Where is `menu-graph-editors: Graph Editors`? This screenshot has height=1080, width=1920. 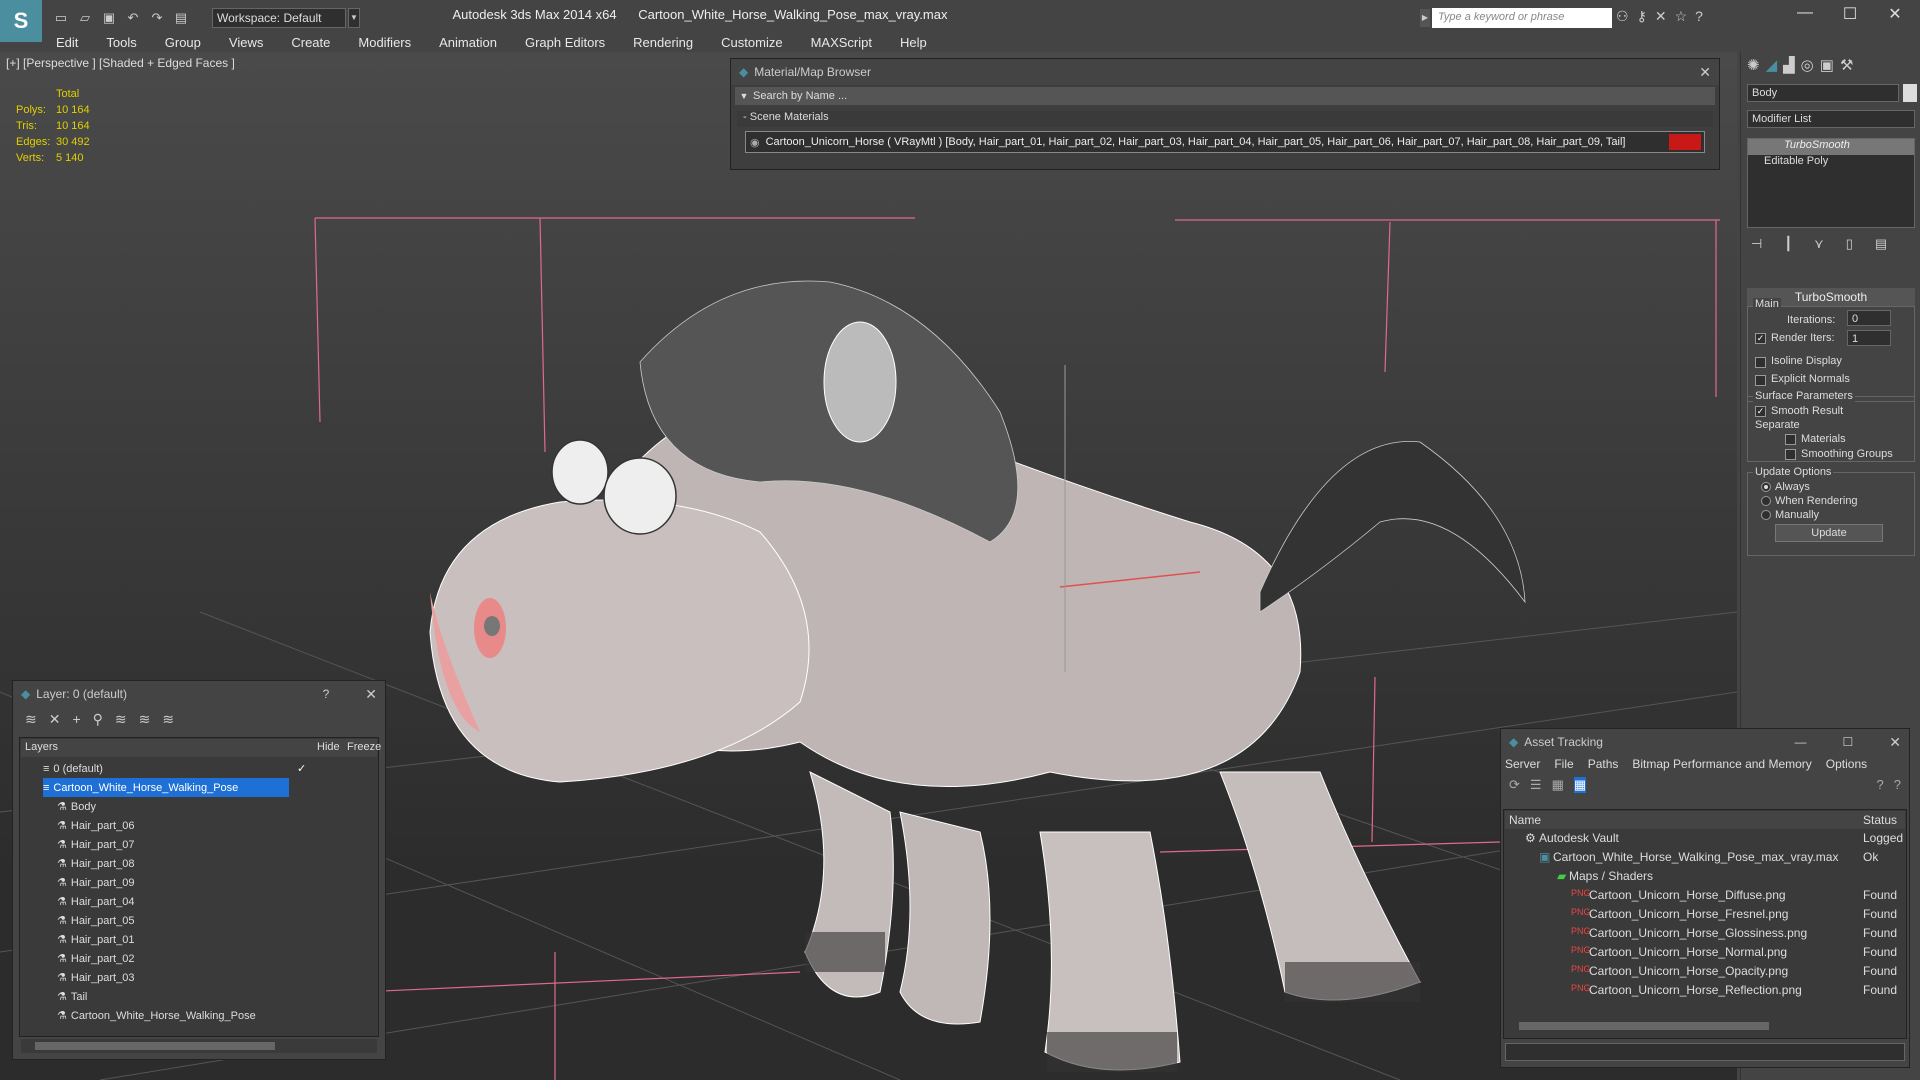
menu-graph-editors: Graph Editors is located at coordinates (565, 42).